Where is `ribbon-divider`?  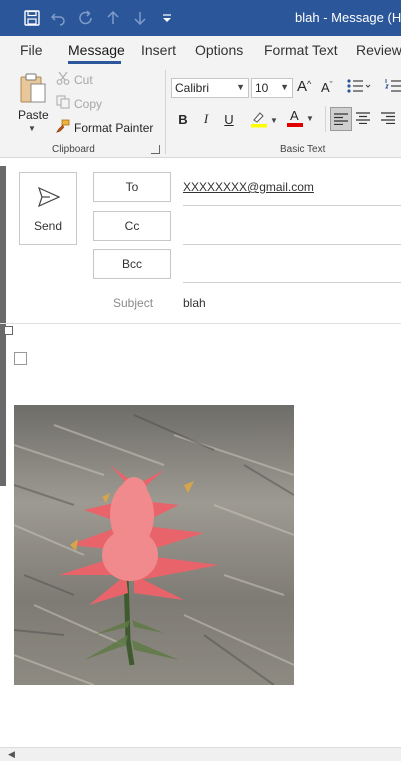 ribbon-divider is located at coordinates (325, 119).